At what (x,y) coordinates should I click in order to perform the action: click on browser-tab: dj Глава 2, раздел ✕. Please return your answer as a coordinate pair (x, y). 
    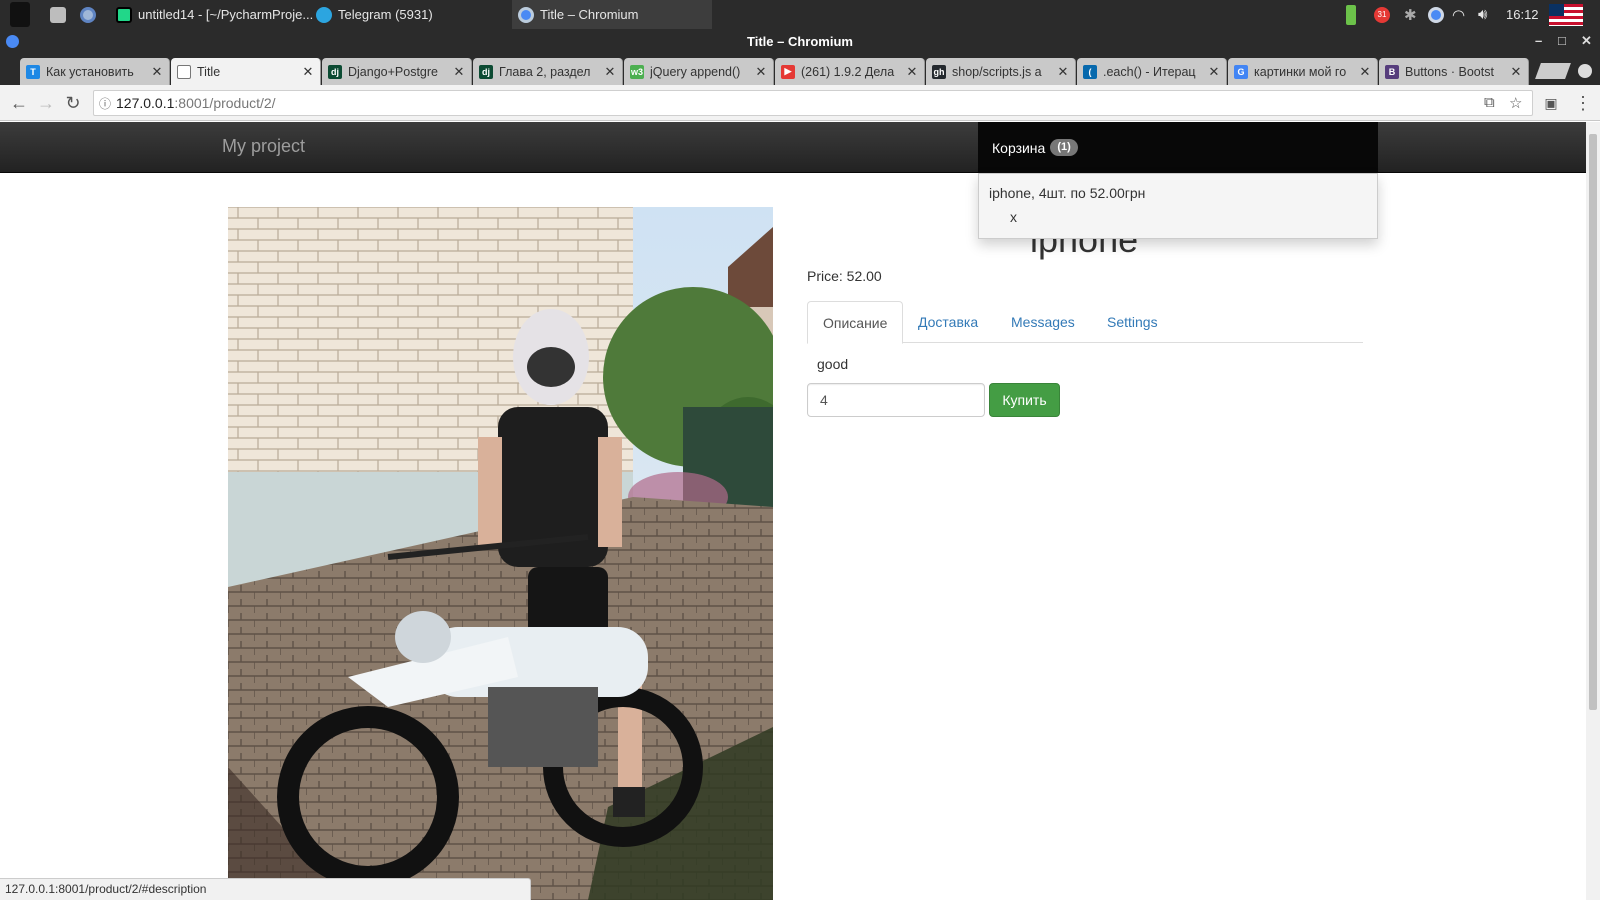
    Looking at the image, I should click on (548, 71).